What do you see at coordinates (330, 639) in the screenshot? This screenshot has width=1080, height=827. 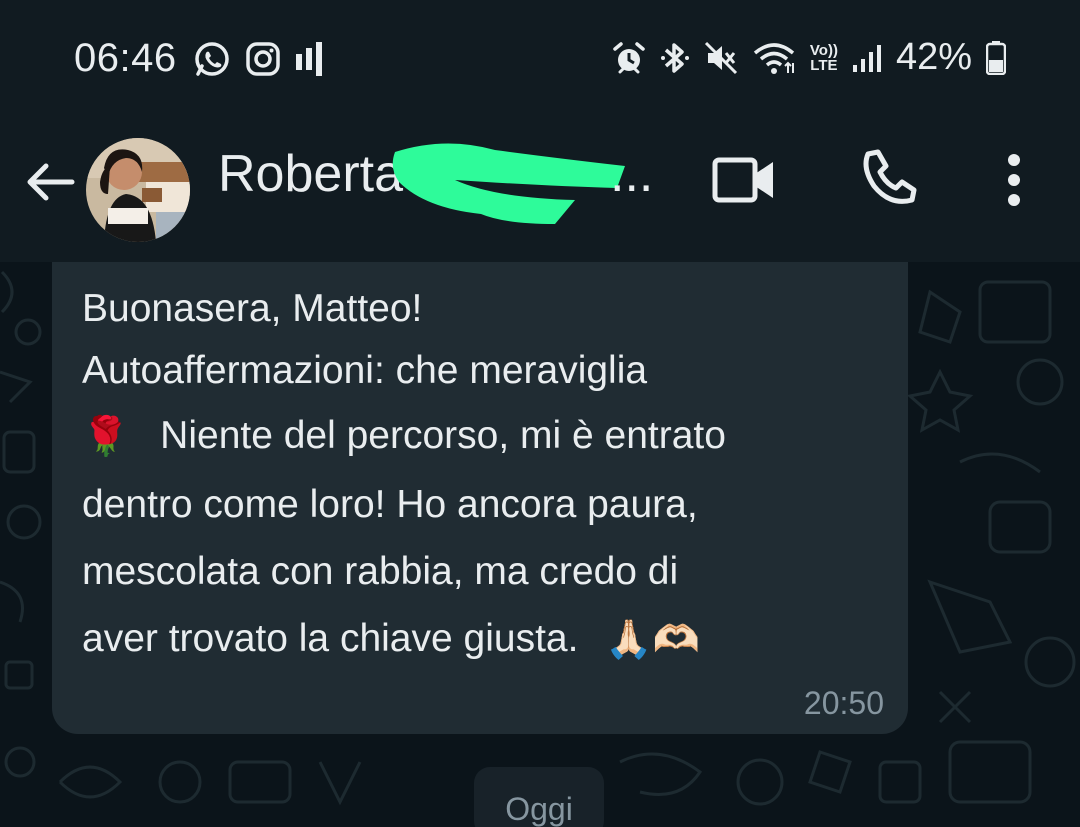 I see `message-line-text: aver trovato la chiave giusta.` at bounding box center [330, 639].